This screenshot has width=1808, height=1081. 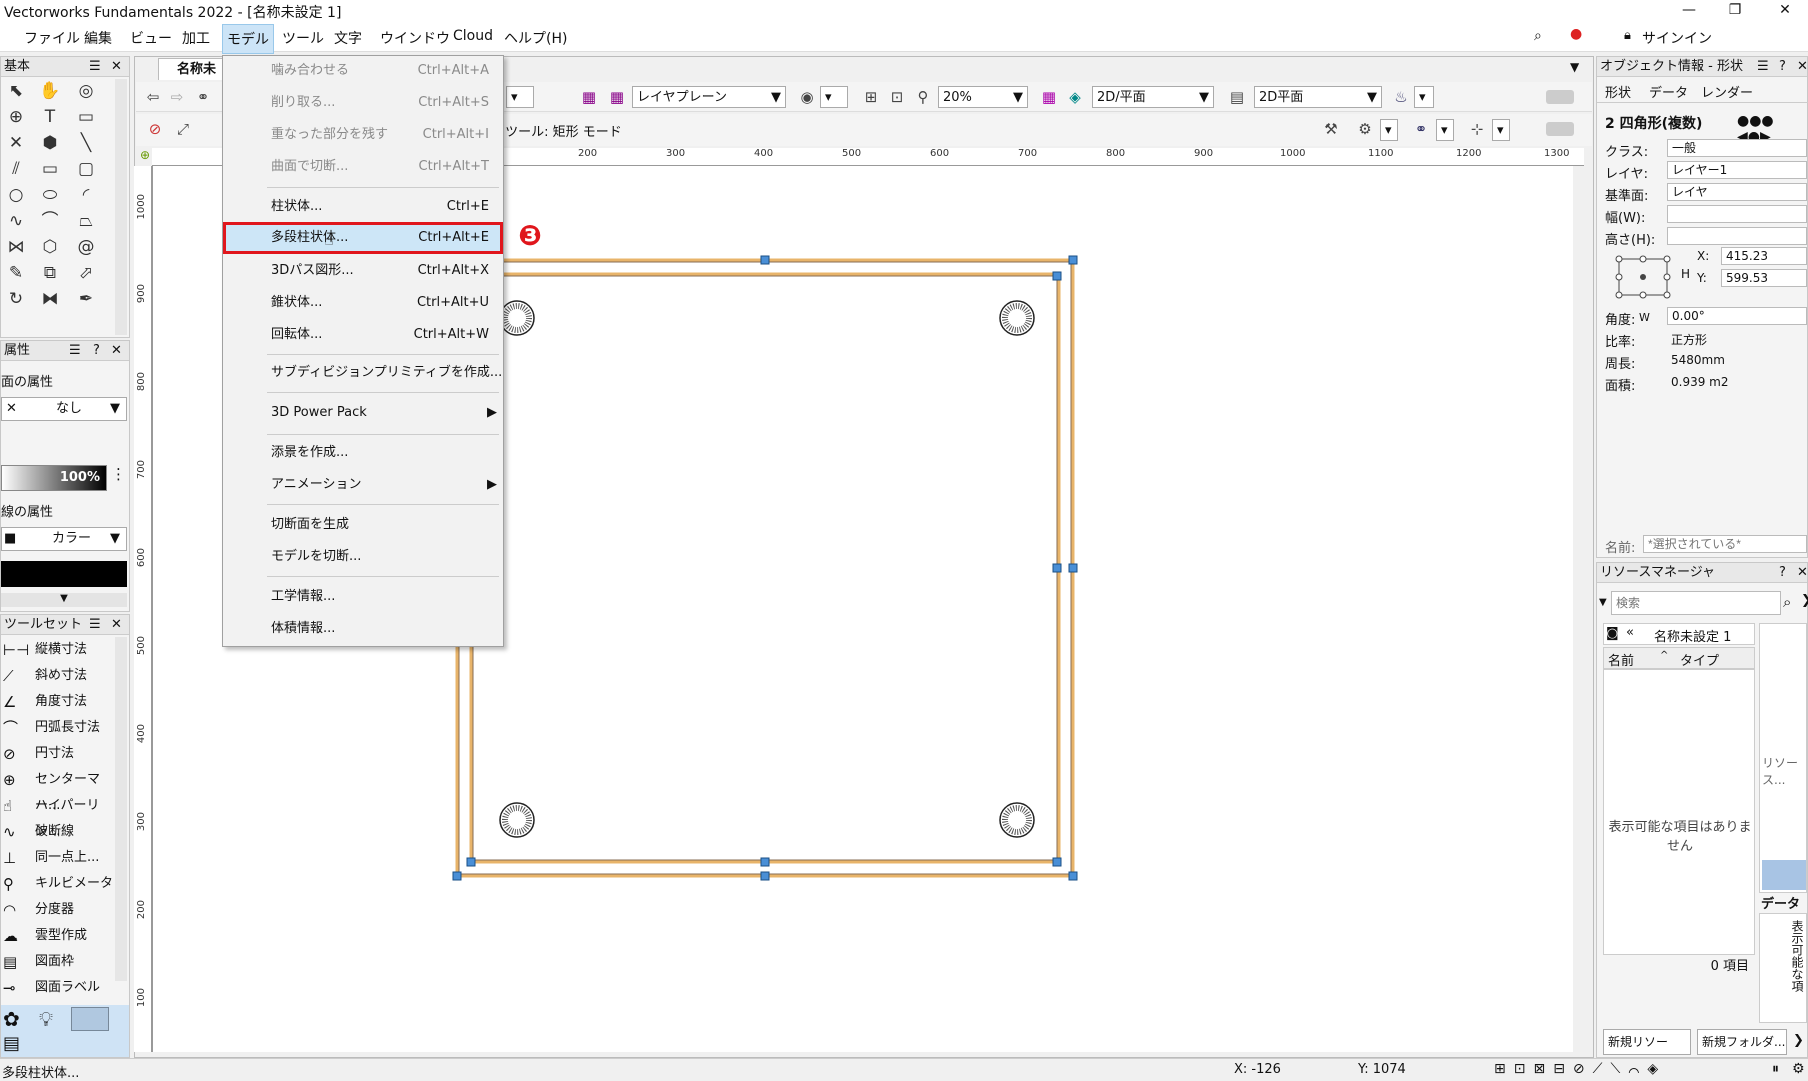 What do you see at coordinates (57, 884) in the screenshot?
I see `tool-item: ⚲ キルビメータ` at bounding box center [57, 884].